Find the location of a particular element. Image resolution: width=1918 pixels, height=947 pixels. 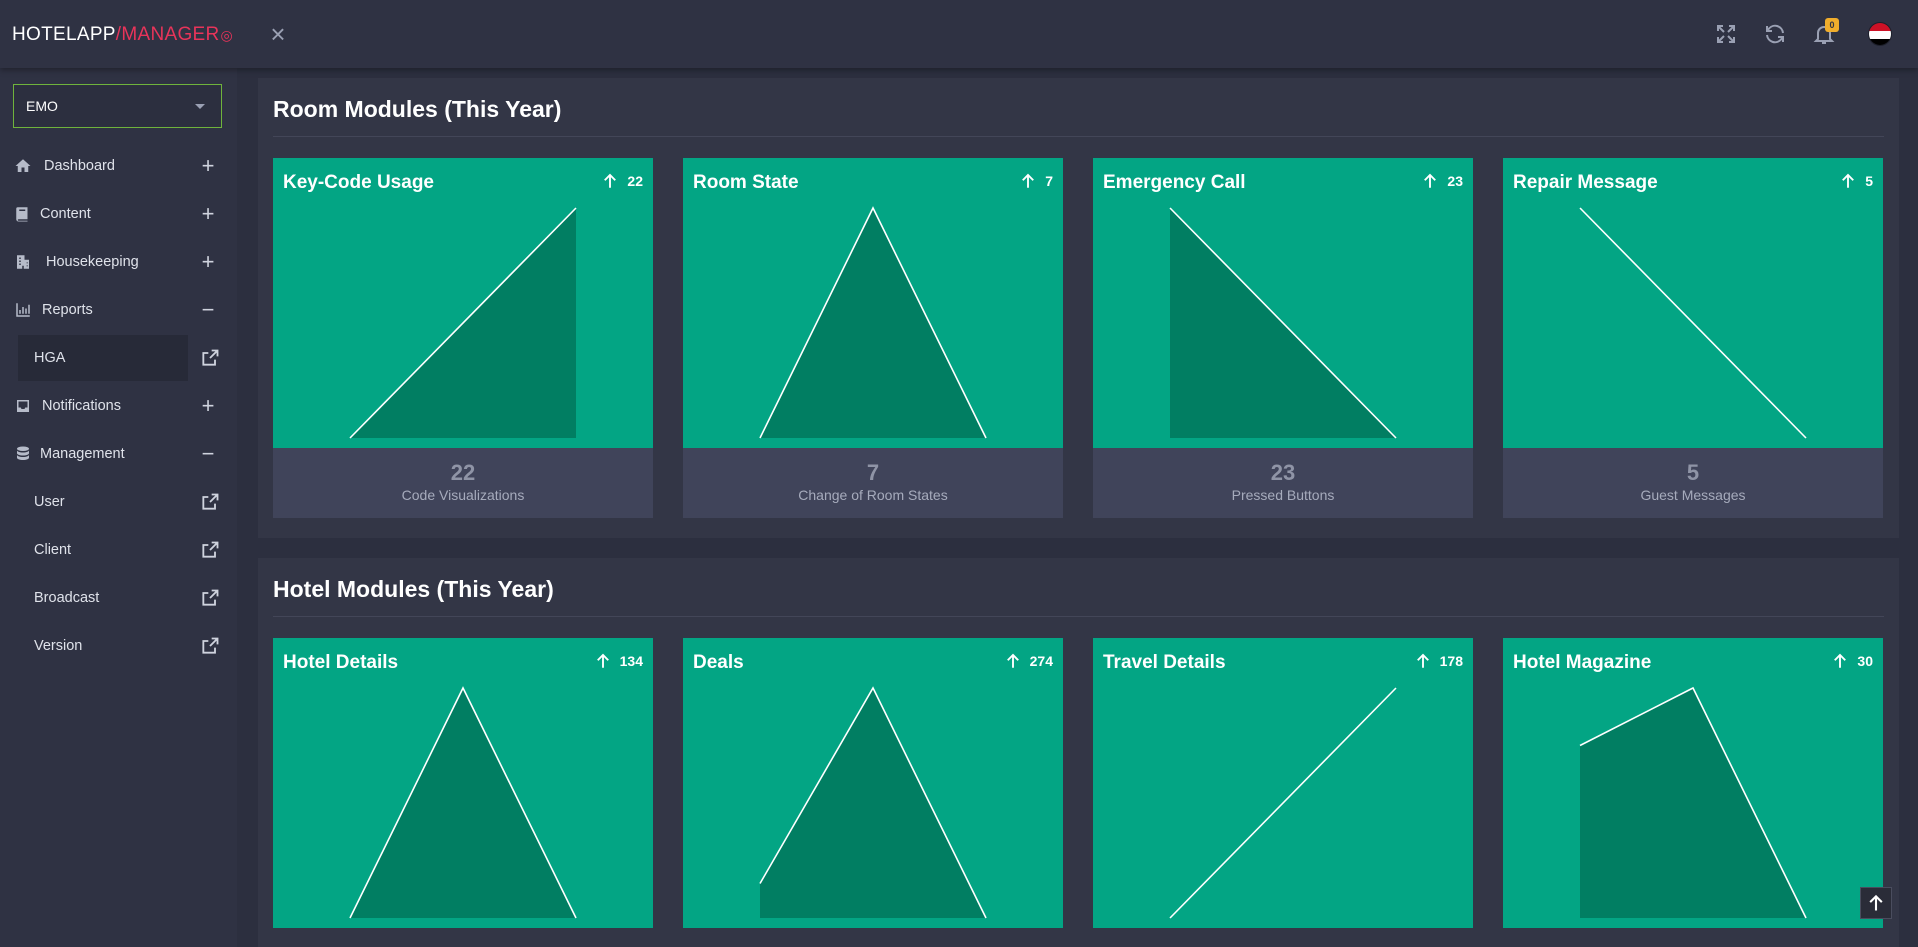

sidebar-item-label: Dashboard is located at coordinates (79, 166).